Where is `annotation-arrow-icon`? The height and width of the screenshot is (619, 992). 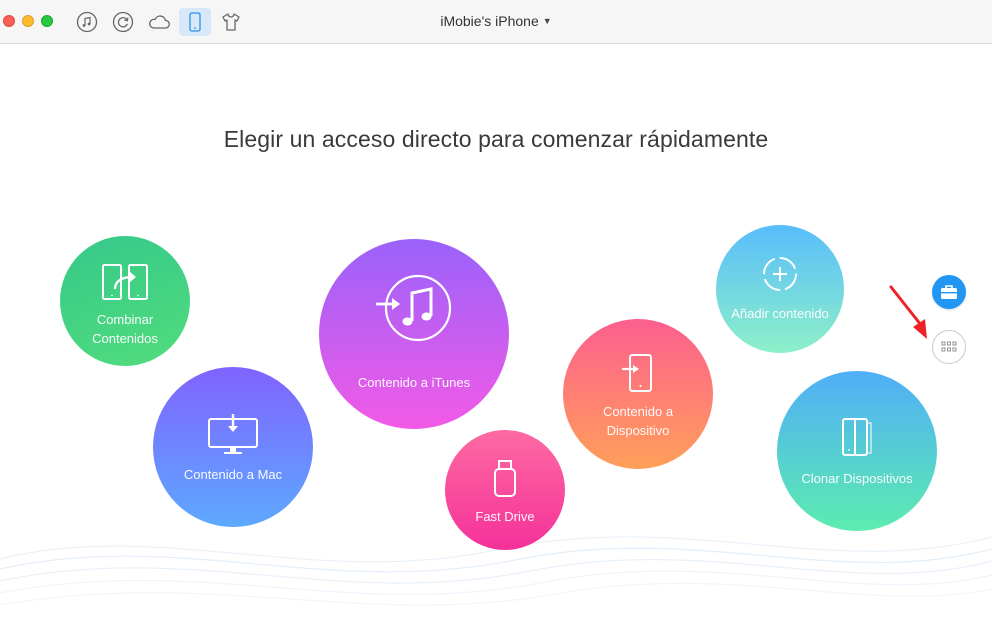
annotation-arrow-icon is located at coordinates (908, 312).